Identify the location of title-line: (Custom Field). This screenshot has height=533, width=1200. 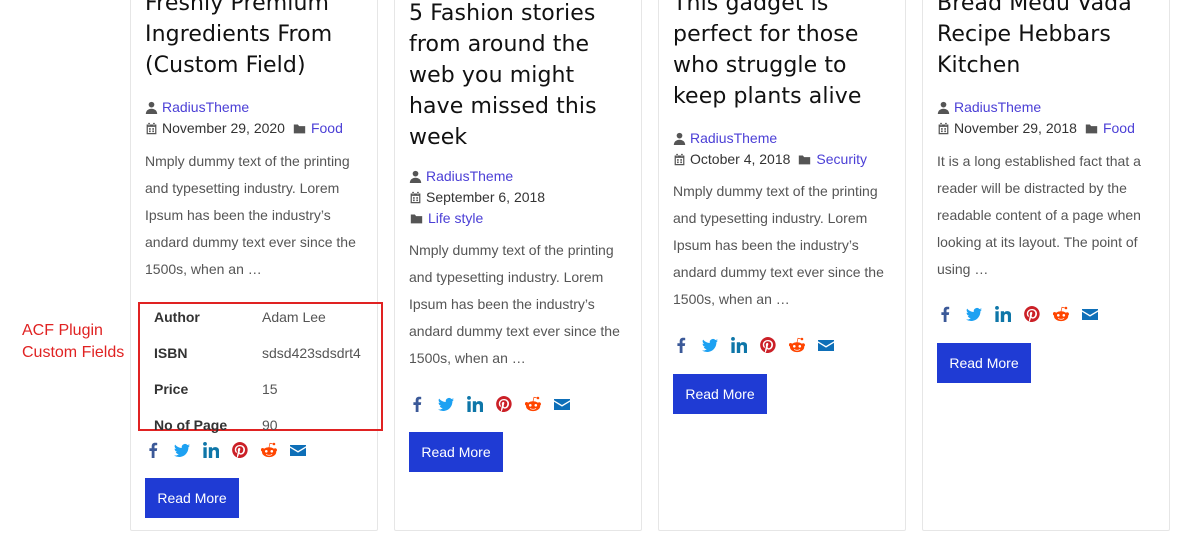
(225, 65).